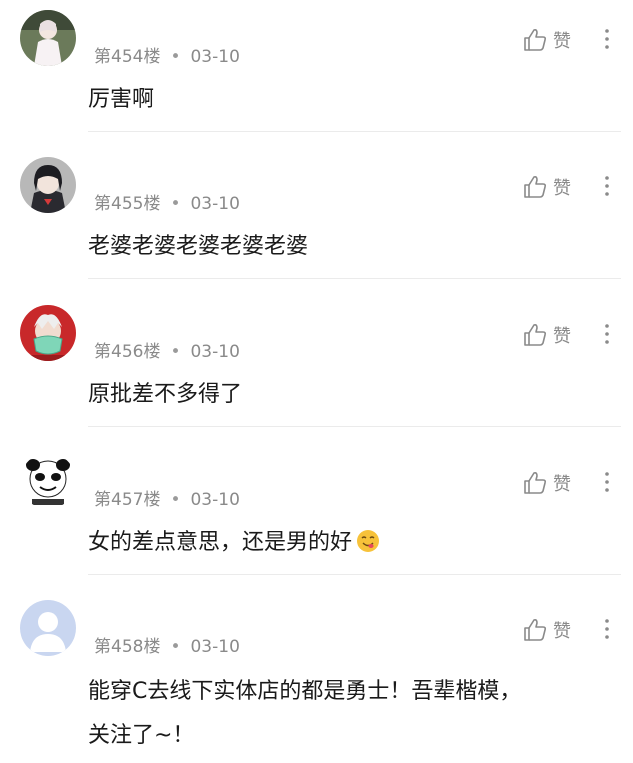 This screenshot has width=633, height=763. I want to click on masked-character-avatar-icon, so click(48, 333).